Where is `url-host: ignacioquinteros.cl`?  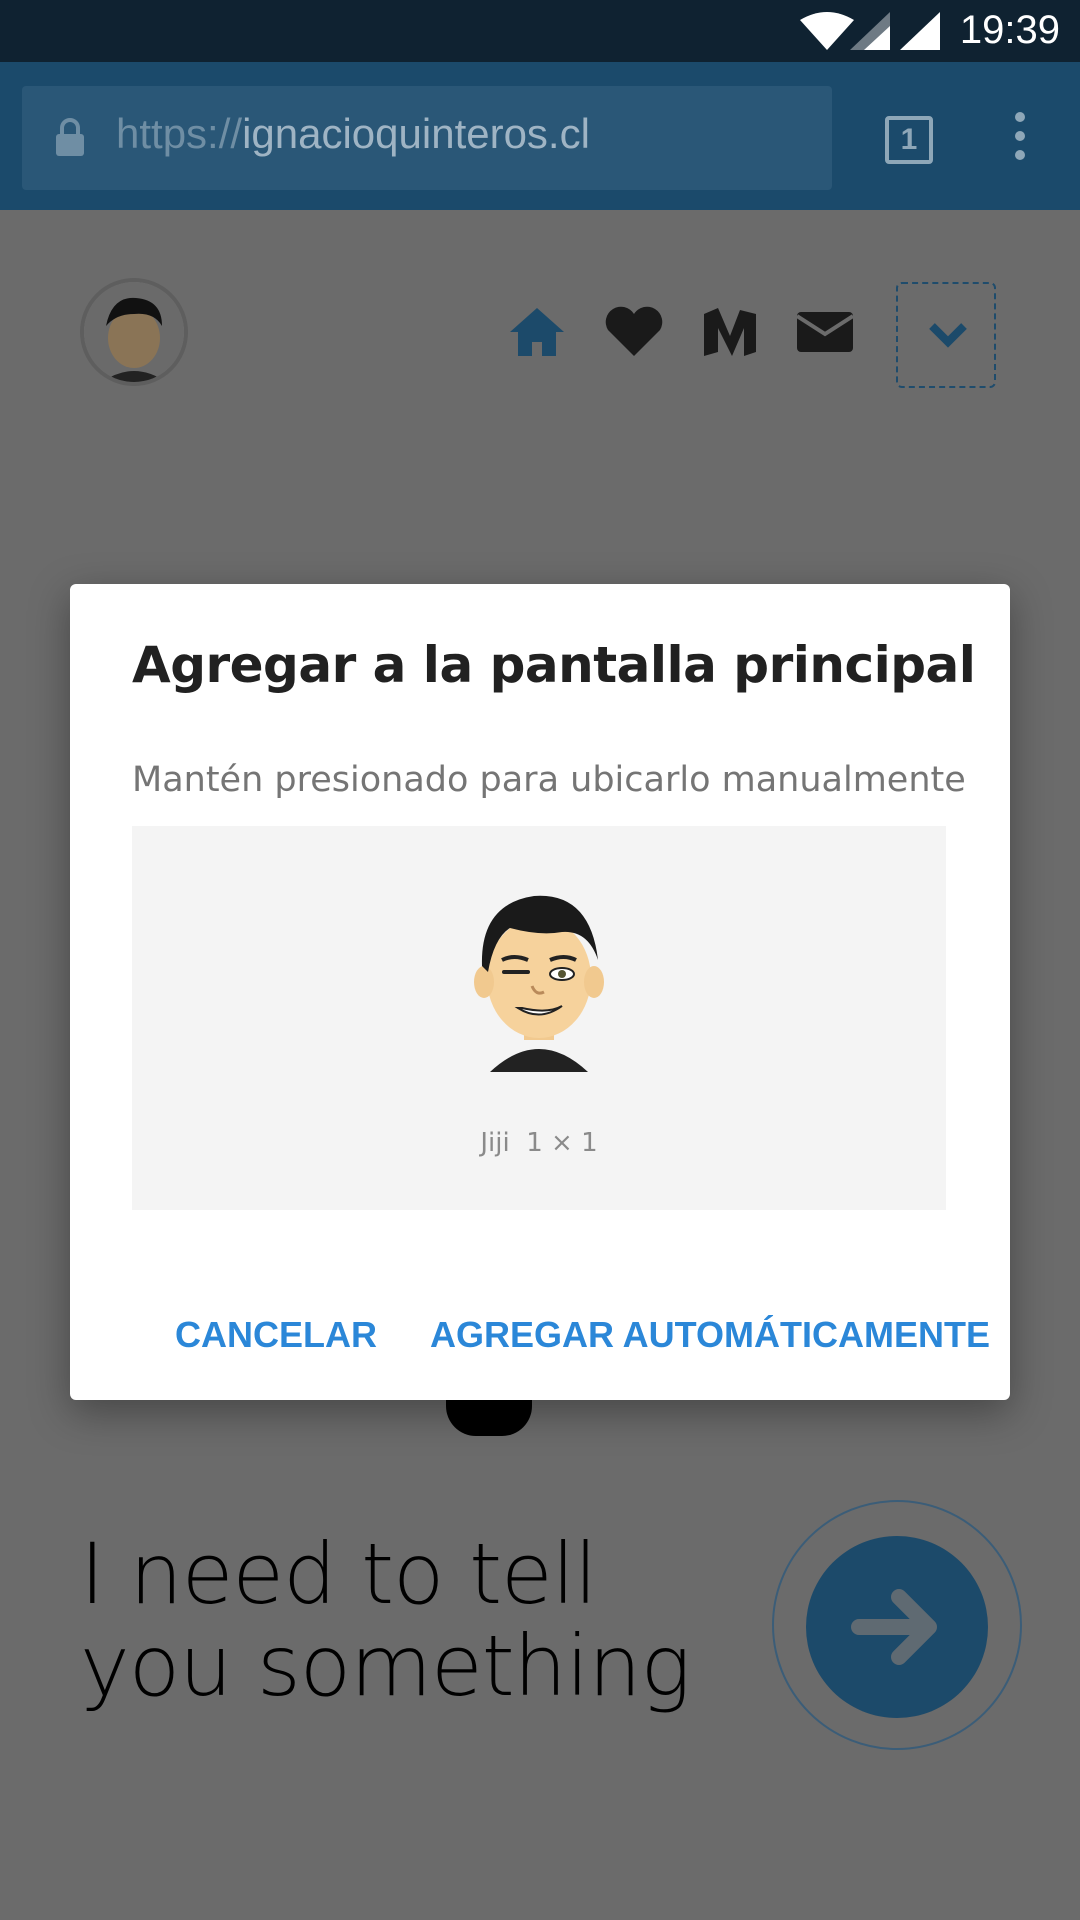
url-host: ignacioquinteros.cl is located at coordinates (416, 133).